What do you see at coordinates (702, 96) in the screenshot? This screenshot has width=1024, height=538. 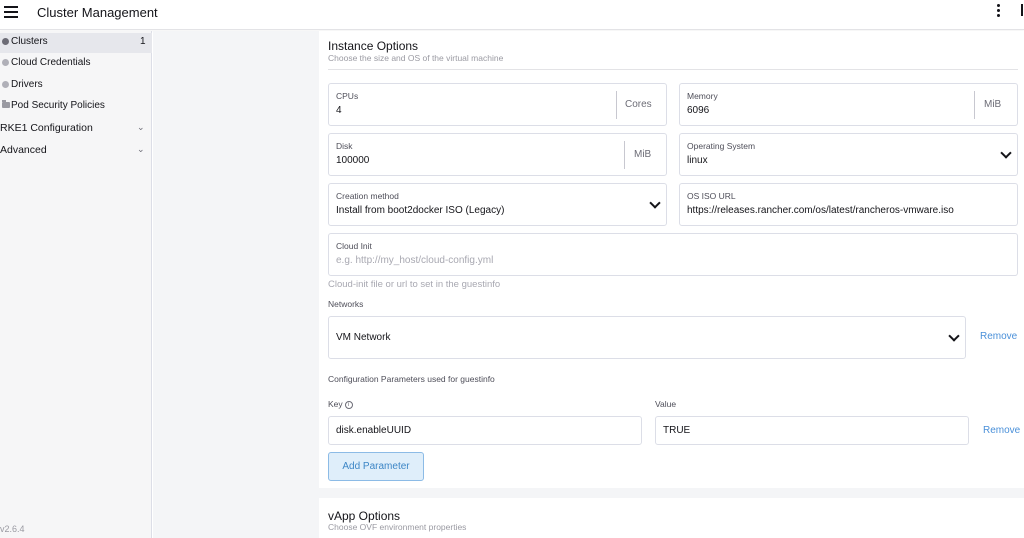 I see `memory-label: Memory` at bounding box center [702, 96].